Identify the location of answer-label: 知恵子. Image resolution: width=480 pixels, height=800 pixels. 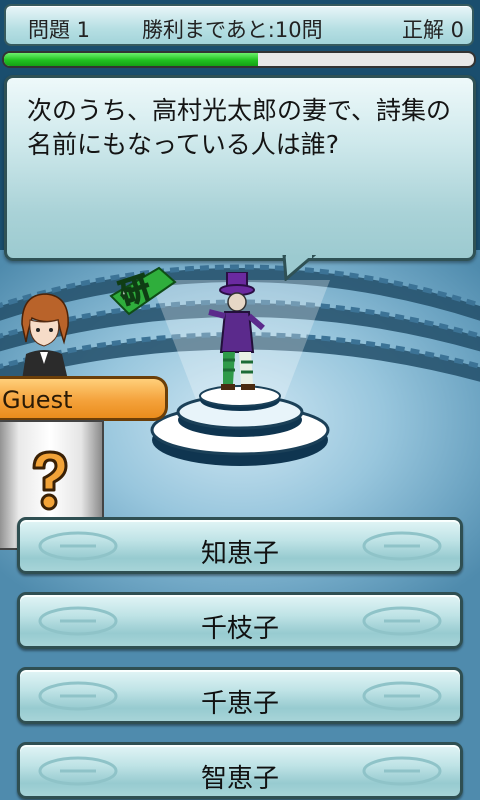
(239, 554).